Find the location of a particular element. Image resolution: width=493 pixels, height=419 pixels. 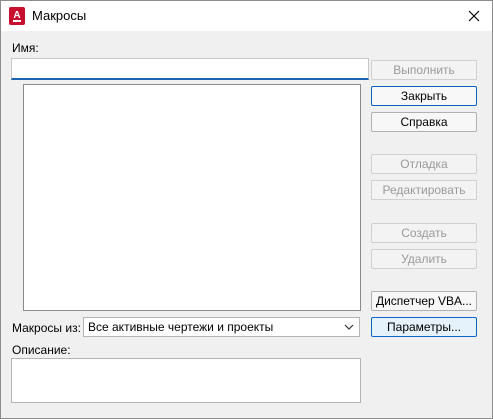

edit-button: Редактировать is located at coordinates (424, 190).